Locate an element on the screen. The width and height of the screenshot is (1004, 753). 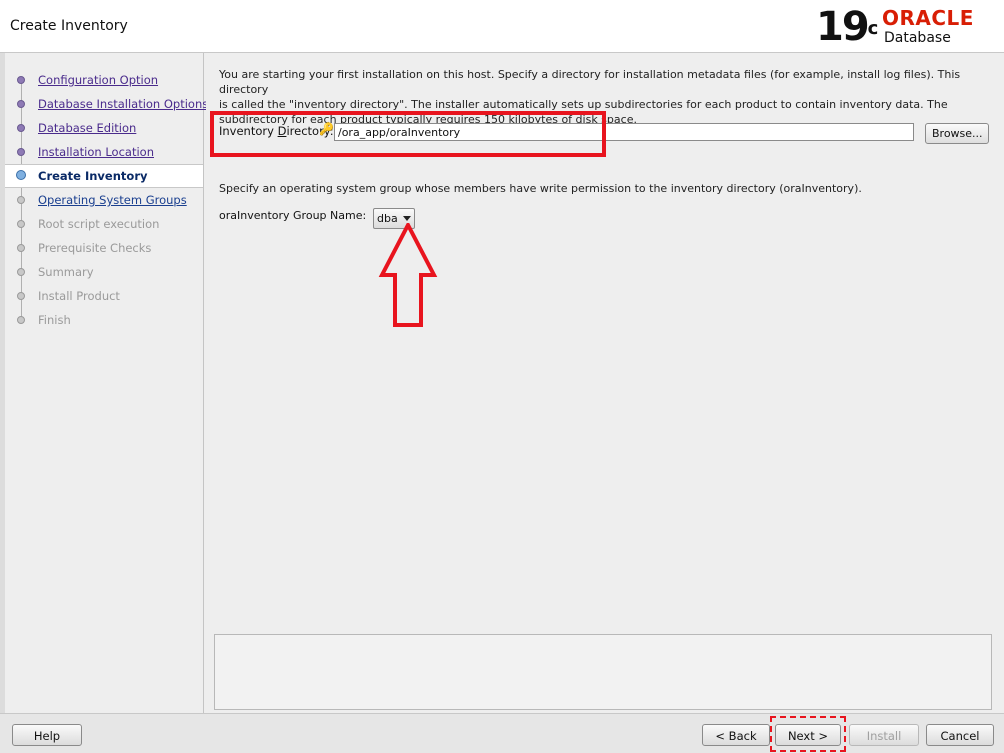
message-pane is located at coordinates (603, 672).